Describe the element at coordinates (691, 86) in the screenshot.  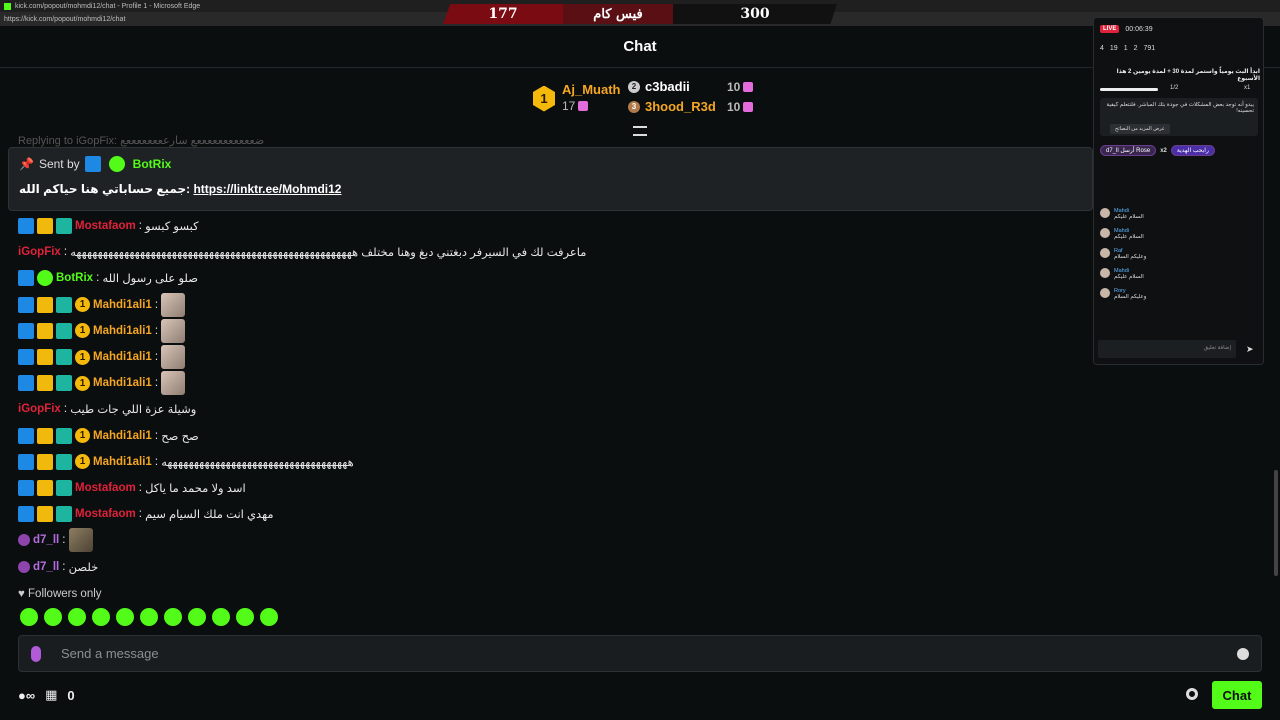
I see `top-gifter-2: 2 c3badii 10` at that location.